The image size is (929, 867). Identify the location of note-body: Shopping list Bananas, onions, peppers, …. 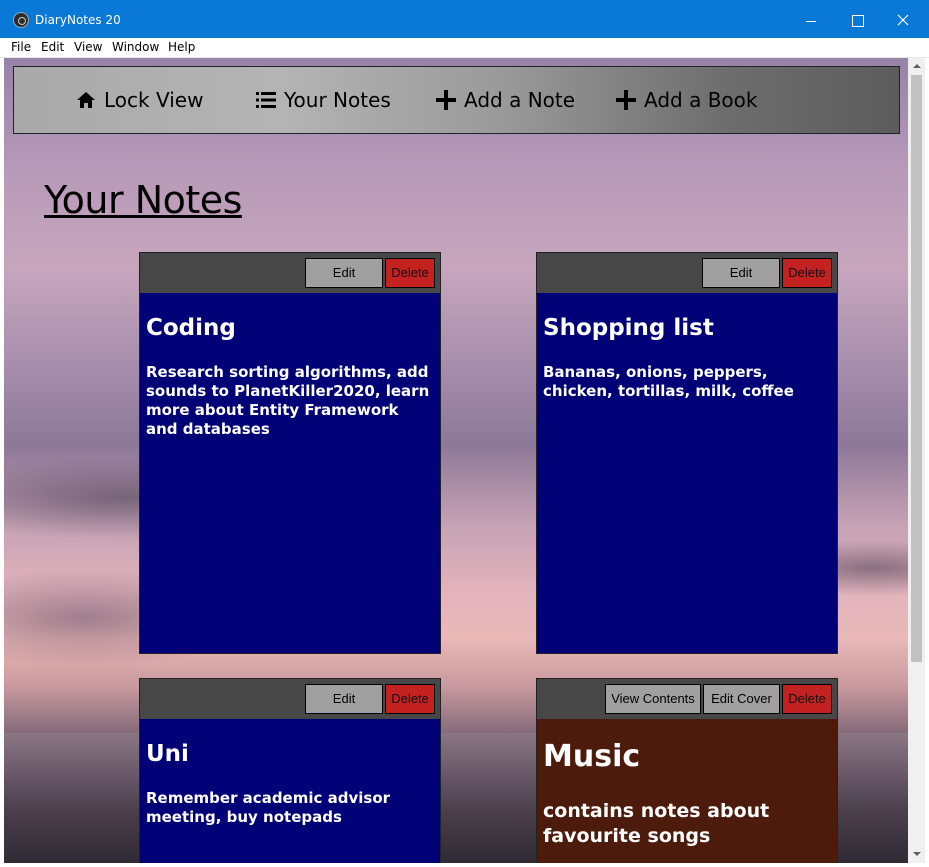
(687, 473).